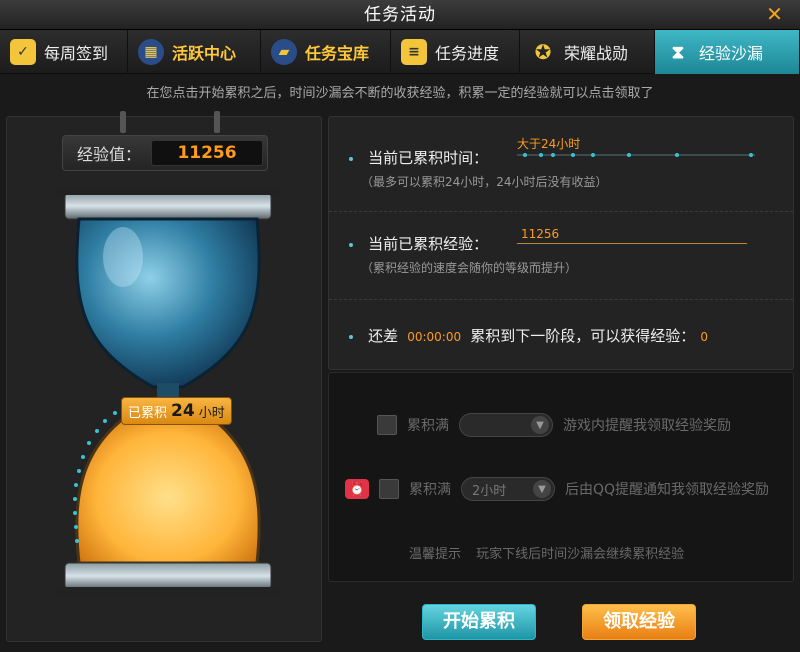 Image resolution: width=800 pixels, height=652 pixels. What do you see at coordinates (151, 52) in the screenshot?
I see `calendar-icon: ▦` at bounding box center [151, 52].